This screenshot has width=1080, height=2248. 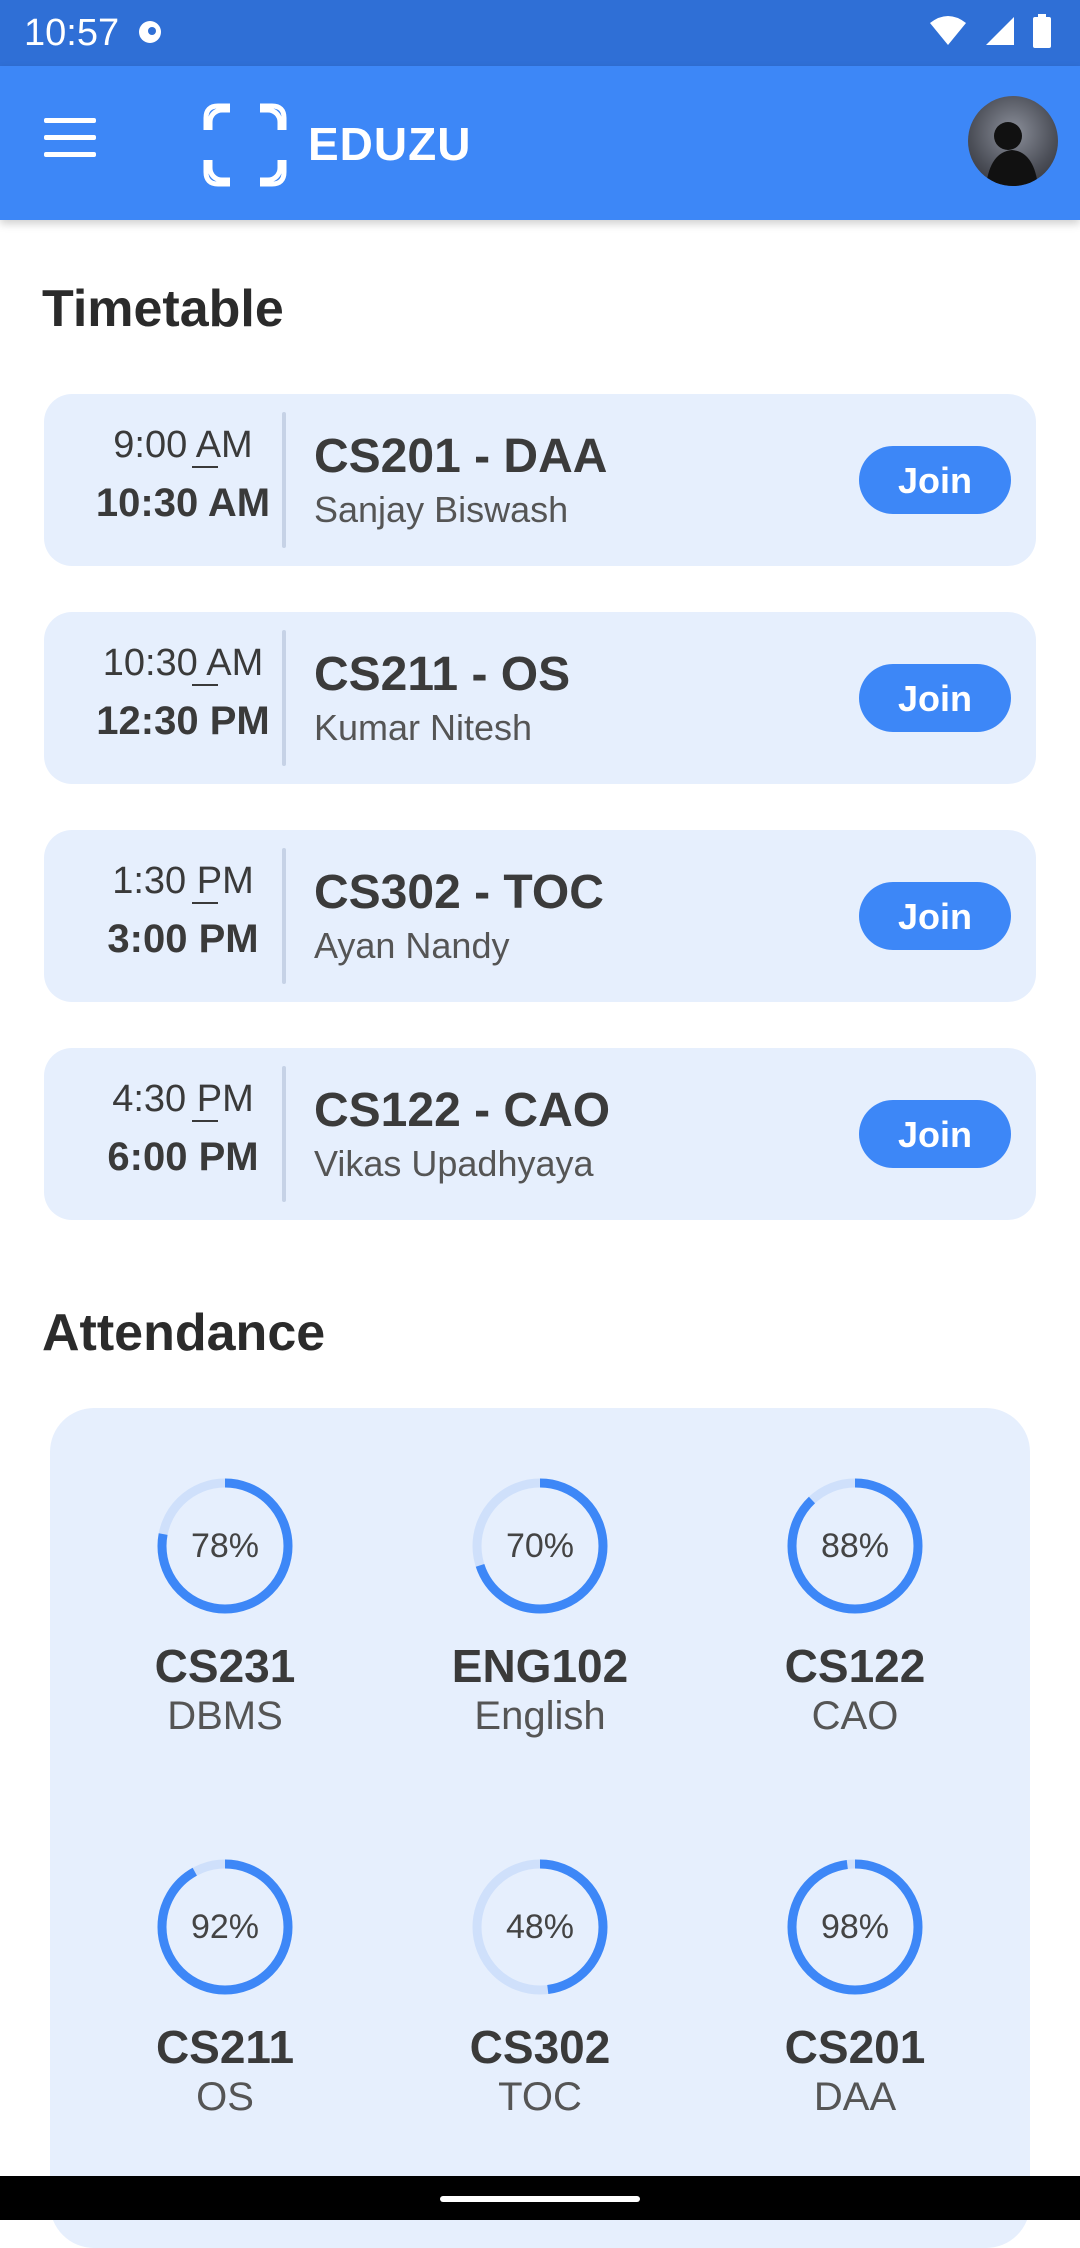 I want to click on status-icons, so click(x=990, y=31).